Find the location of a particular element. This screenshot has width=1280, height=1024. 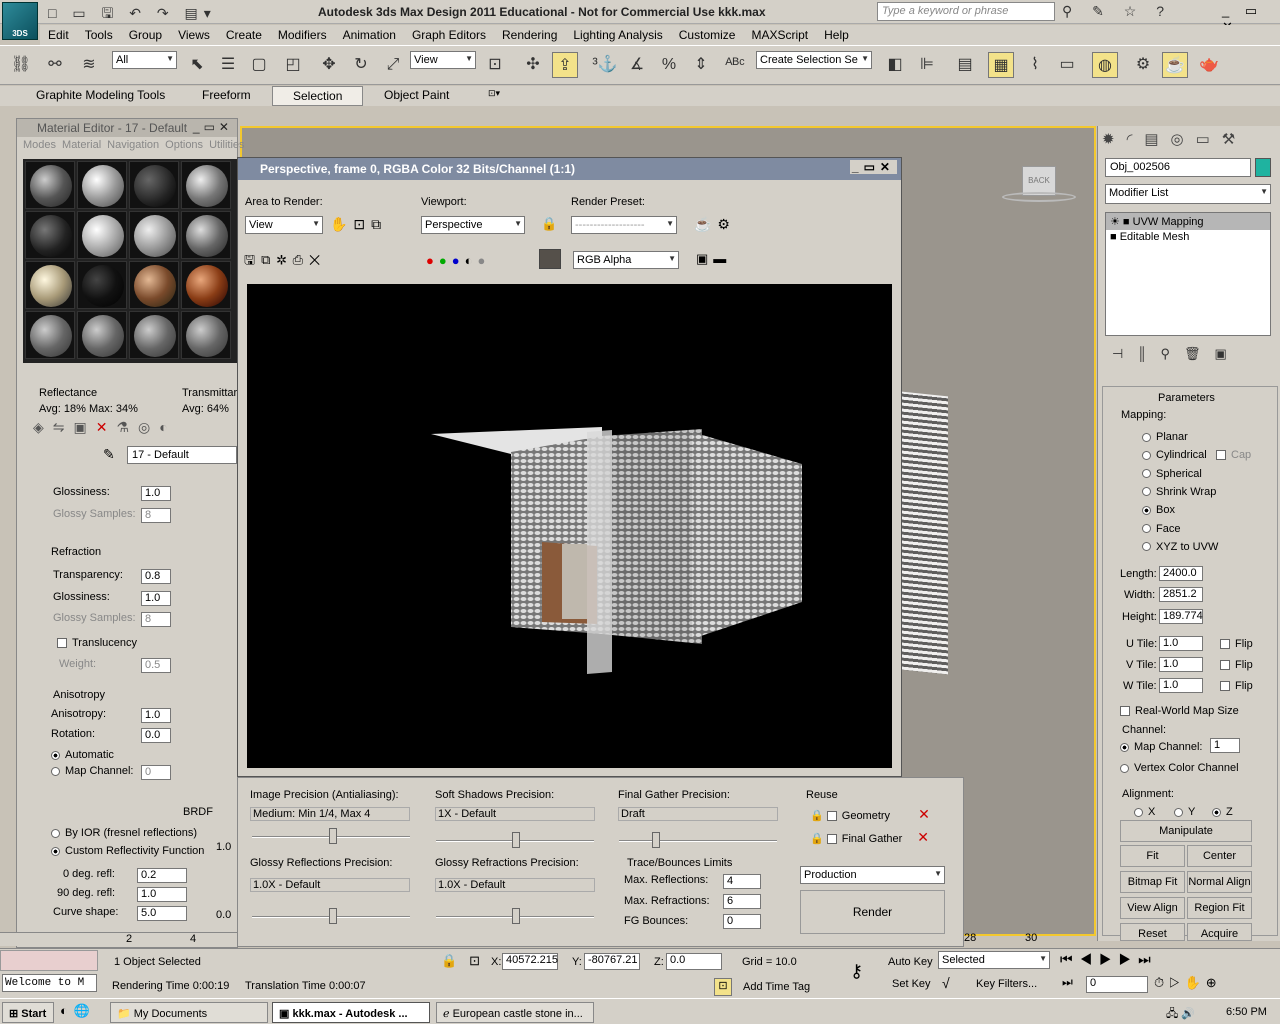

tab-object-paint: Object Paint is located at coordinates (416, 95).